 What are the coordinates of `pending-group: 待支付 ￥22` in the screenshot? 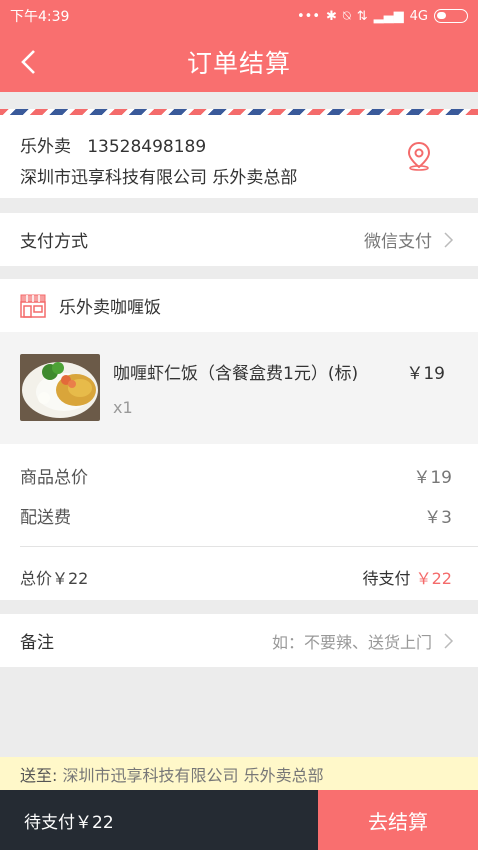 It's located at (407, 577).